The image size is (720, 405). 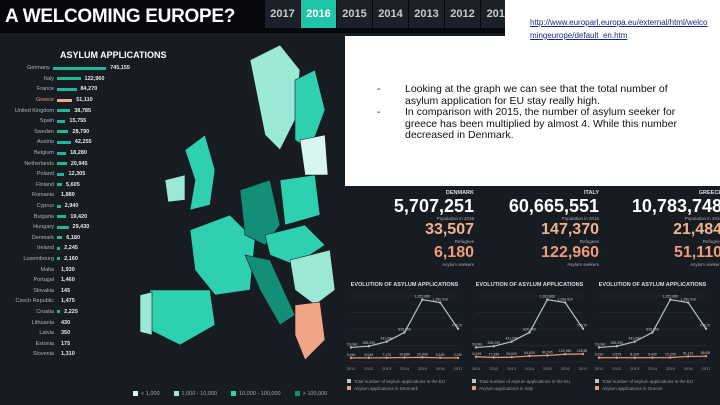 I want to click on x-tick-label: 2011, so click(x=599, y=368).